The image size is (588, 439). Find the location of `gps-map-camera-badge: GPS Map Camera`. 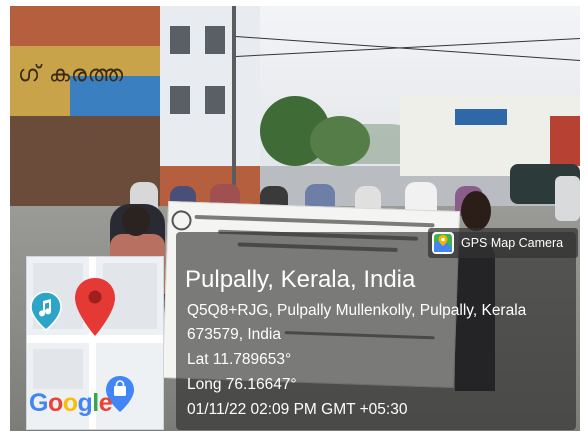

gps-map-camera-badge: GPS Map Camera is located at coordinates (503, 243).